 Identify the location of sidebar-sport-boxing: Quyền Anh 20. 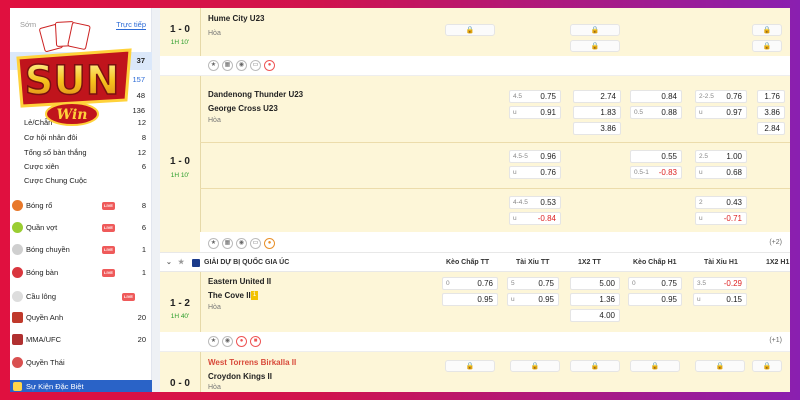
(81, 318).